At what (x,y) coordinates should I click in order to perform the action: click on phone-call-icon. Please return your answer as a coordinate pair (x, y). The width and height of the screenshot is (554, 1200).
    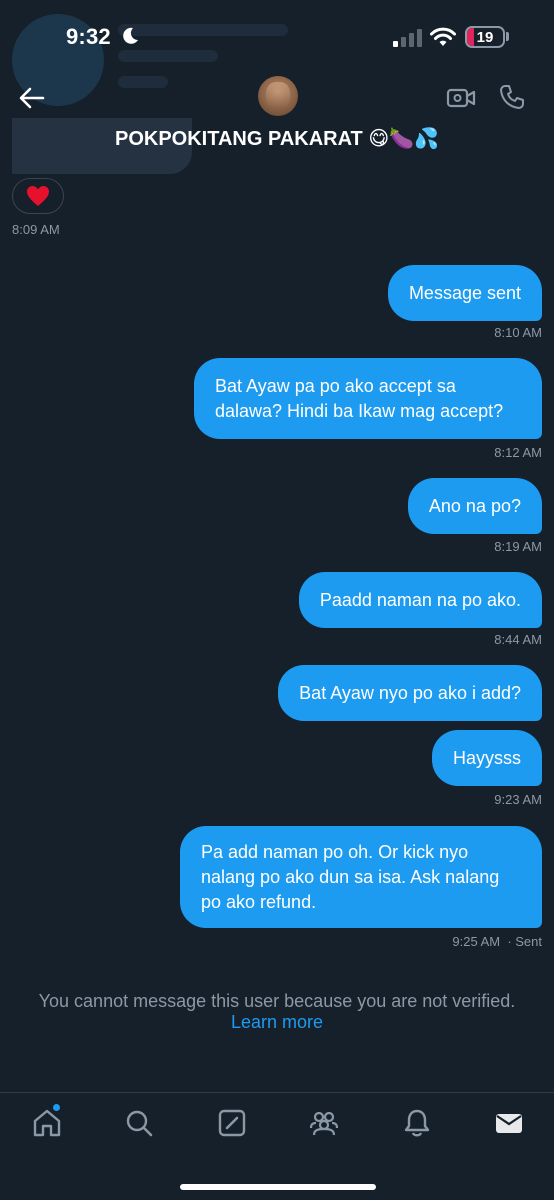
    Looking at the image, I should click on (512, 97).